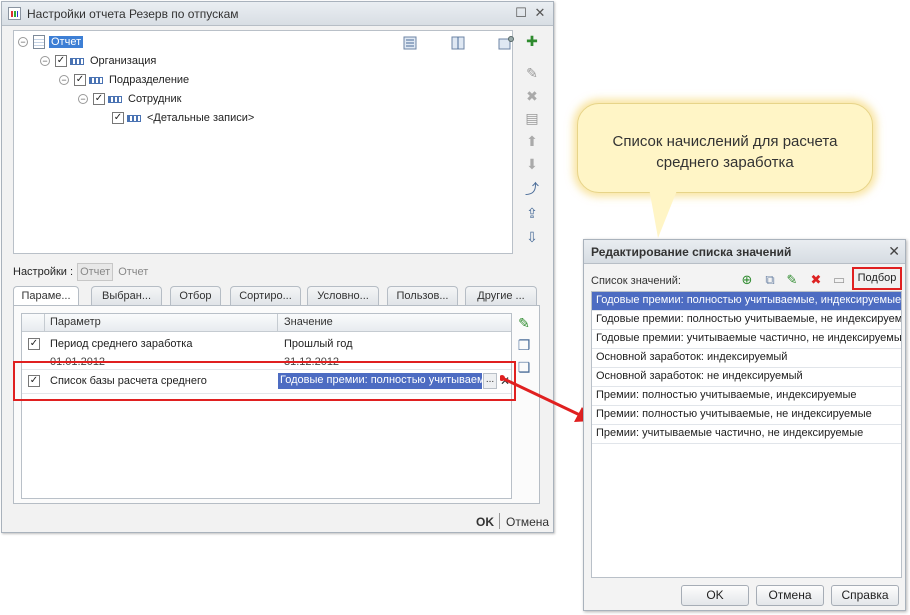 The width and height of the screenshot is (910, 615). I want to click on tree-node-root: − Отчет, so click(51, 42).